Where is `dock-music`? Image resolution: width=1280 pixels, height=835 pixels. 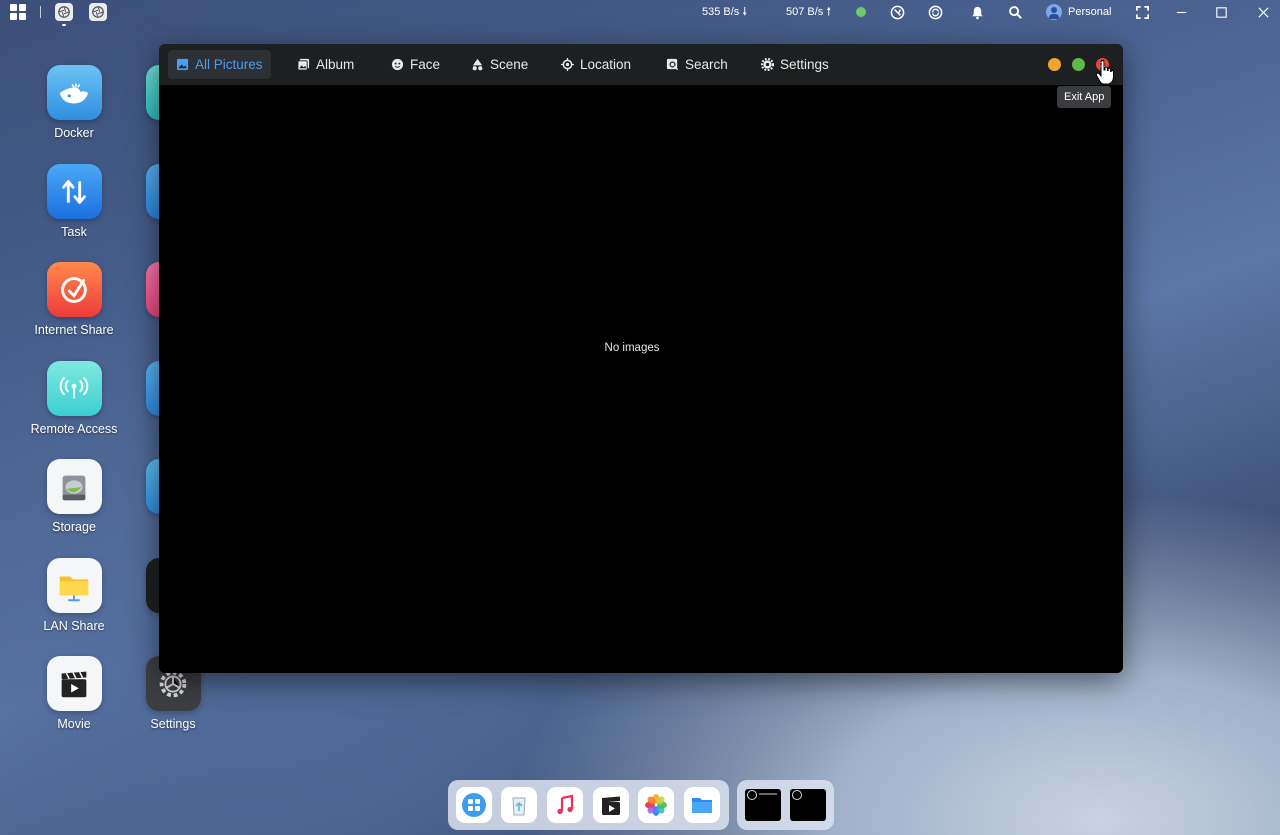 dock-music is located at coordinates (565, 805).